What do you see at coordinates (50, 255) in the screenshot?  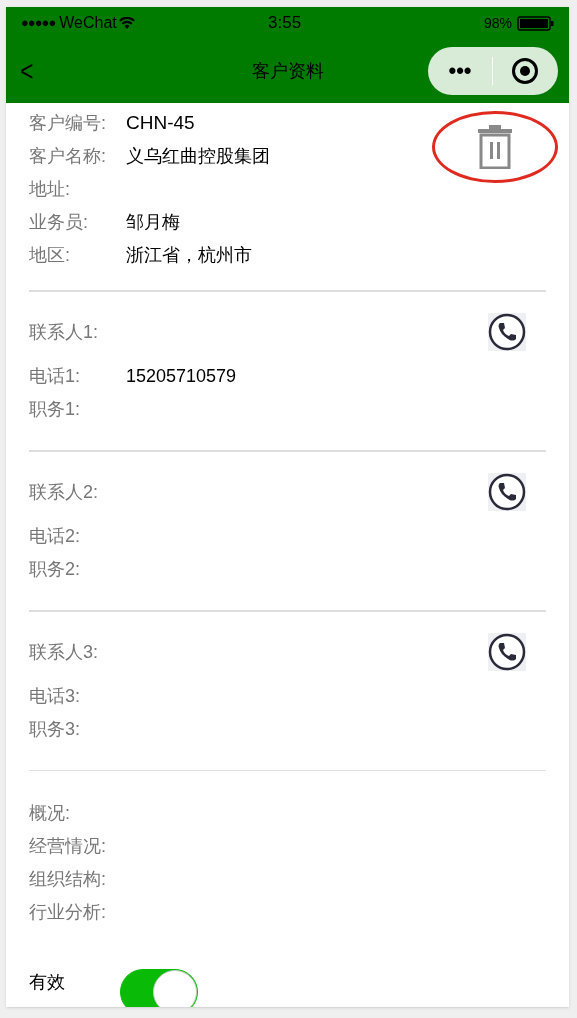 I see `field-label: 地区:` at bounding box center [50, 255].